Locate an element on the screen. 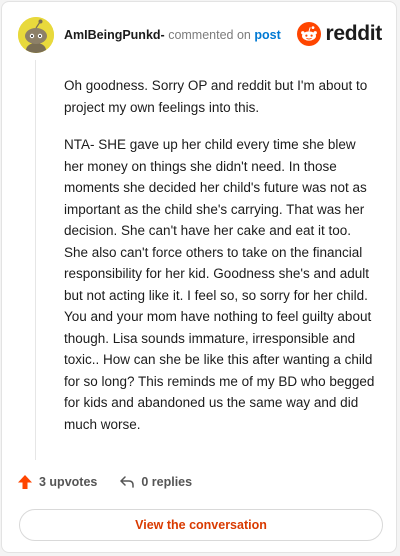 Image resolution: width=400 pixels, height=556 pixels. thread-line is located at coordinates (35, 260).